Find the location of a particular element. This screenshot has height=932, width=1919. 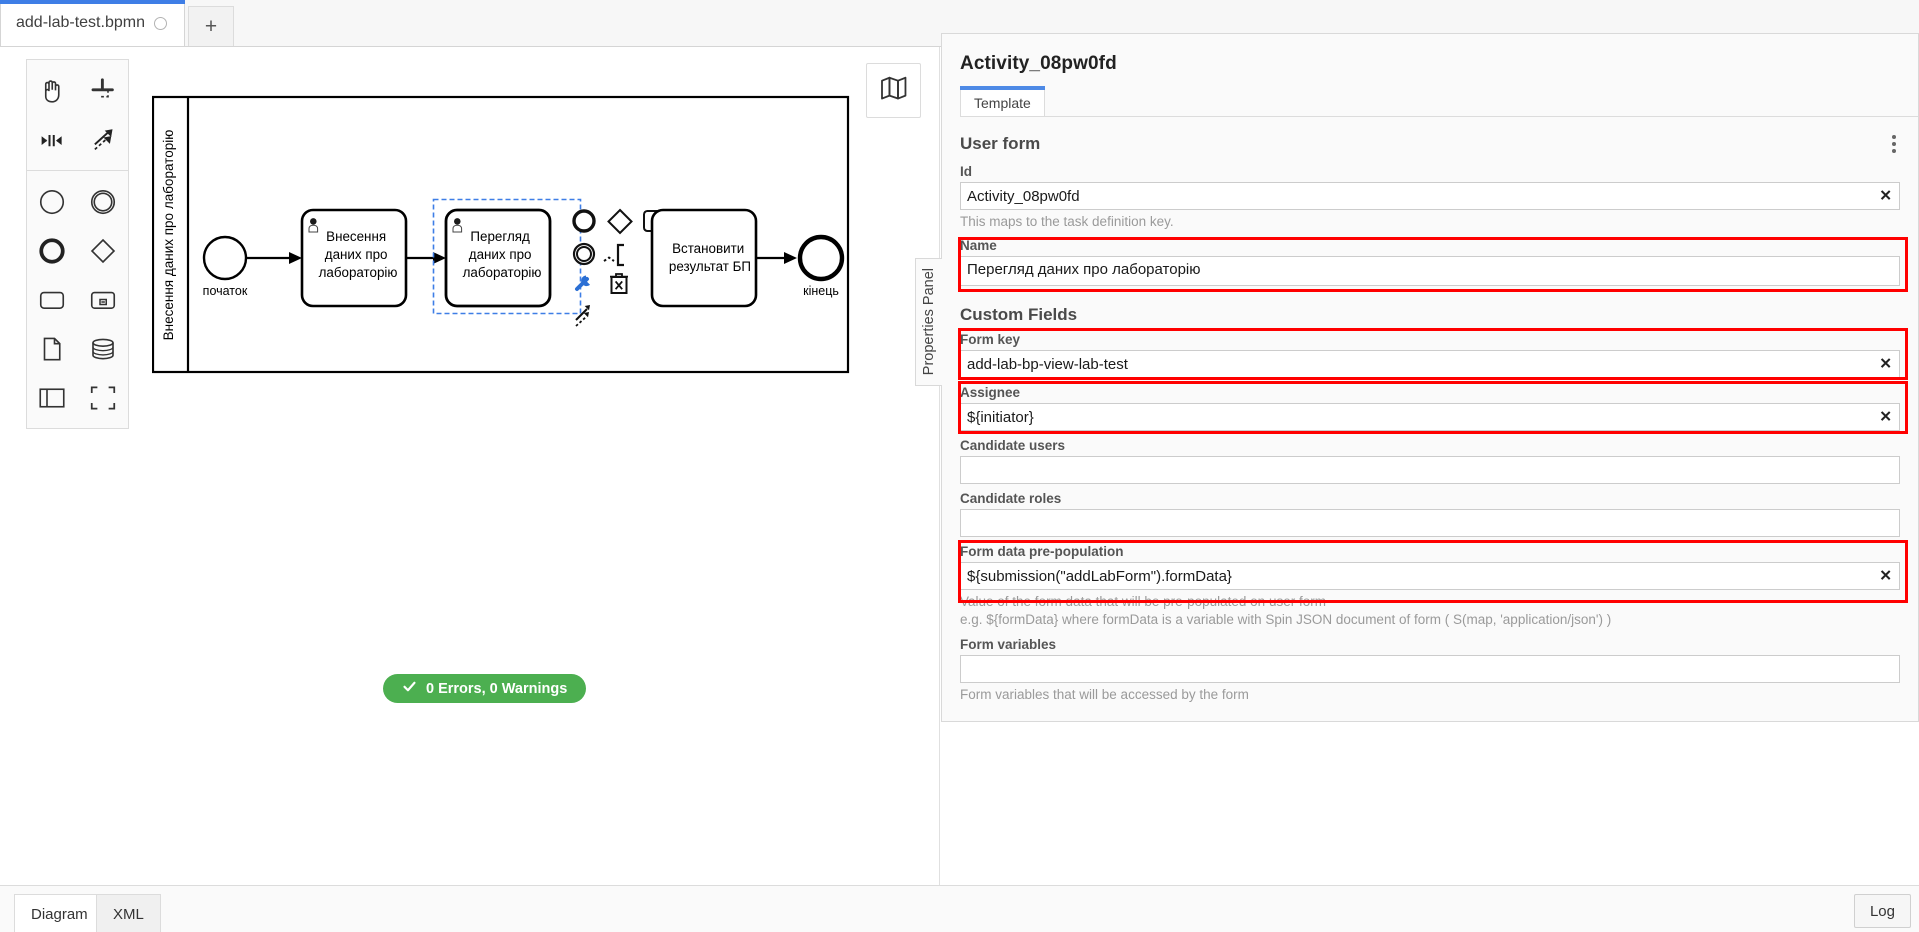

candidate-roles-input is located at coordinates (1430, 523).